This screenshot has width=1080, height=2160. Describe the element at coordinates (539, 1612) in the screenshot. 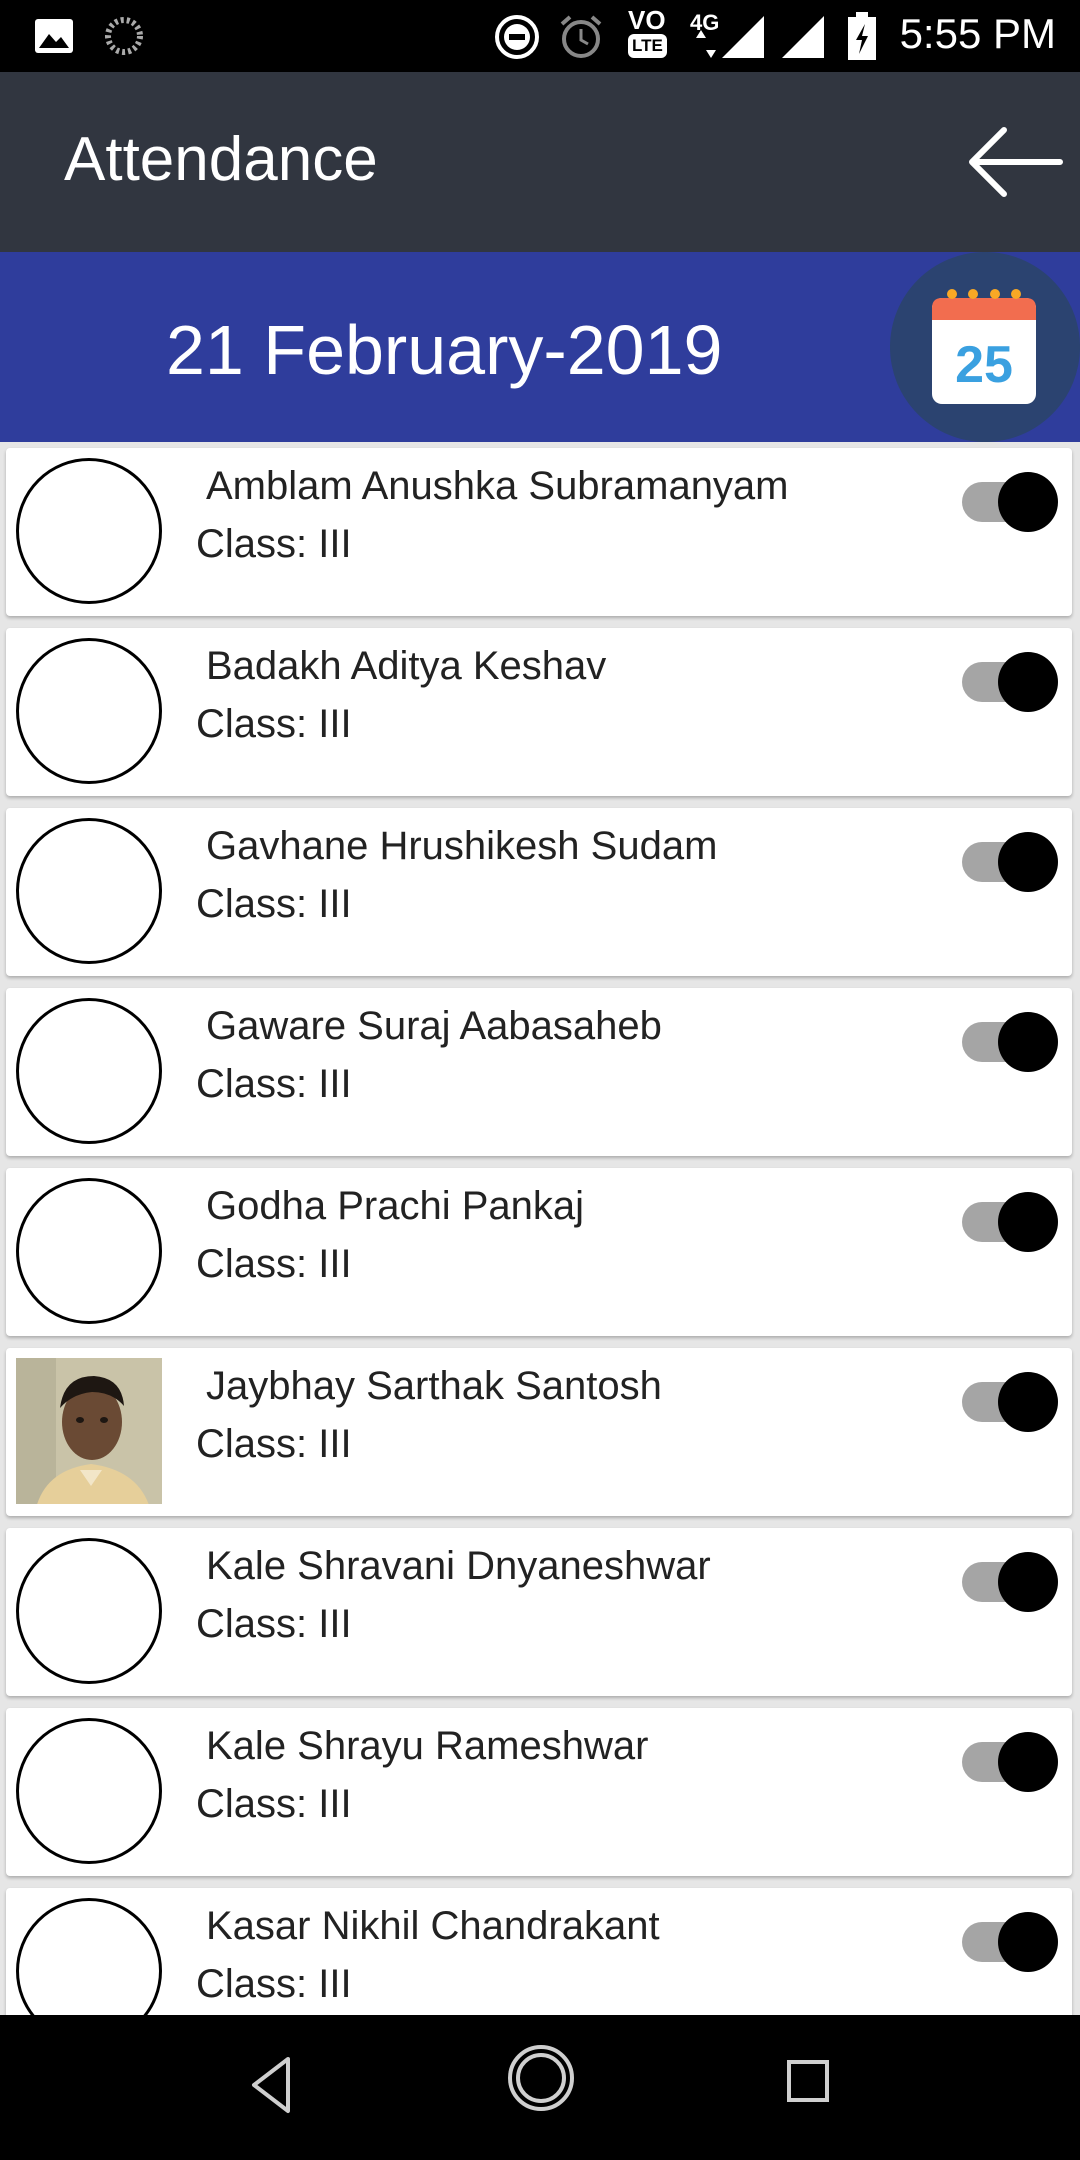

I see `list-item: Kale Shravani Dnyaneshwar Class: III` at that location.